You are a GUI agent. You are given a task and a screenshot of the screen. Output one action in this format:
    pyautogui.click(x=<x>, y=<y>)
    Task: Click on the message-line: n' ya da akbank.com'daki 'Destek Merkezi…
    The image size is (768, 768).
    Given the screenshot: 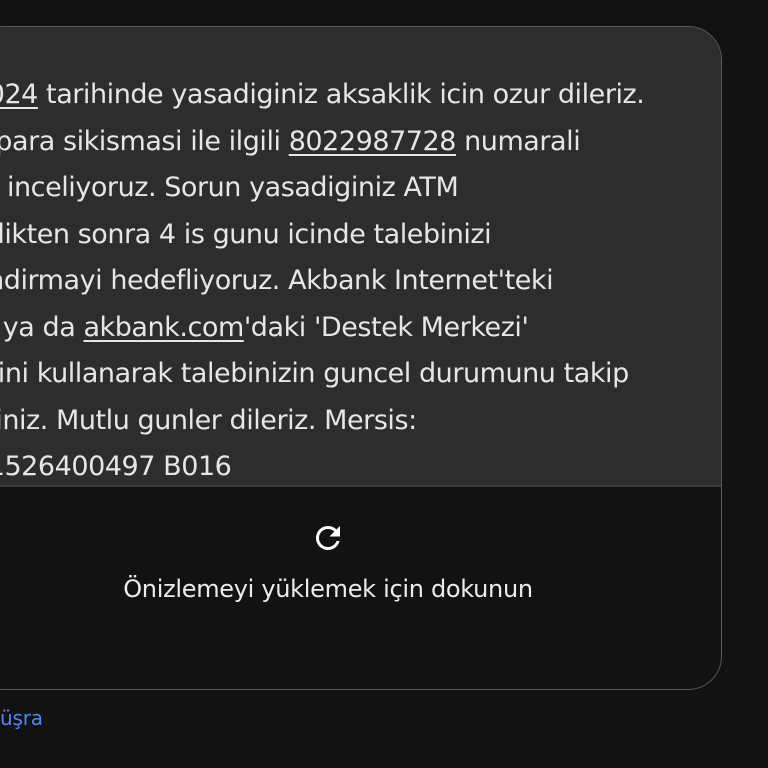 What is the action you would take?
    pyautogui.click(x=264, y=327)
    